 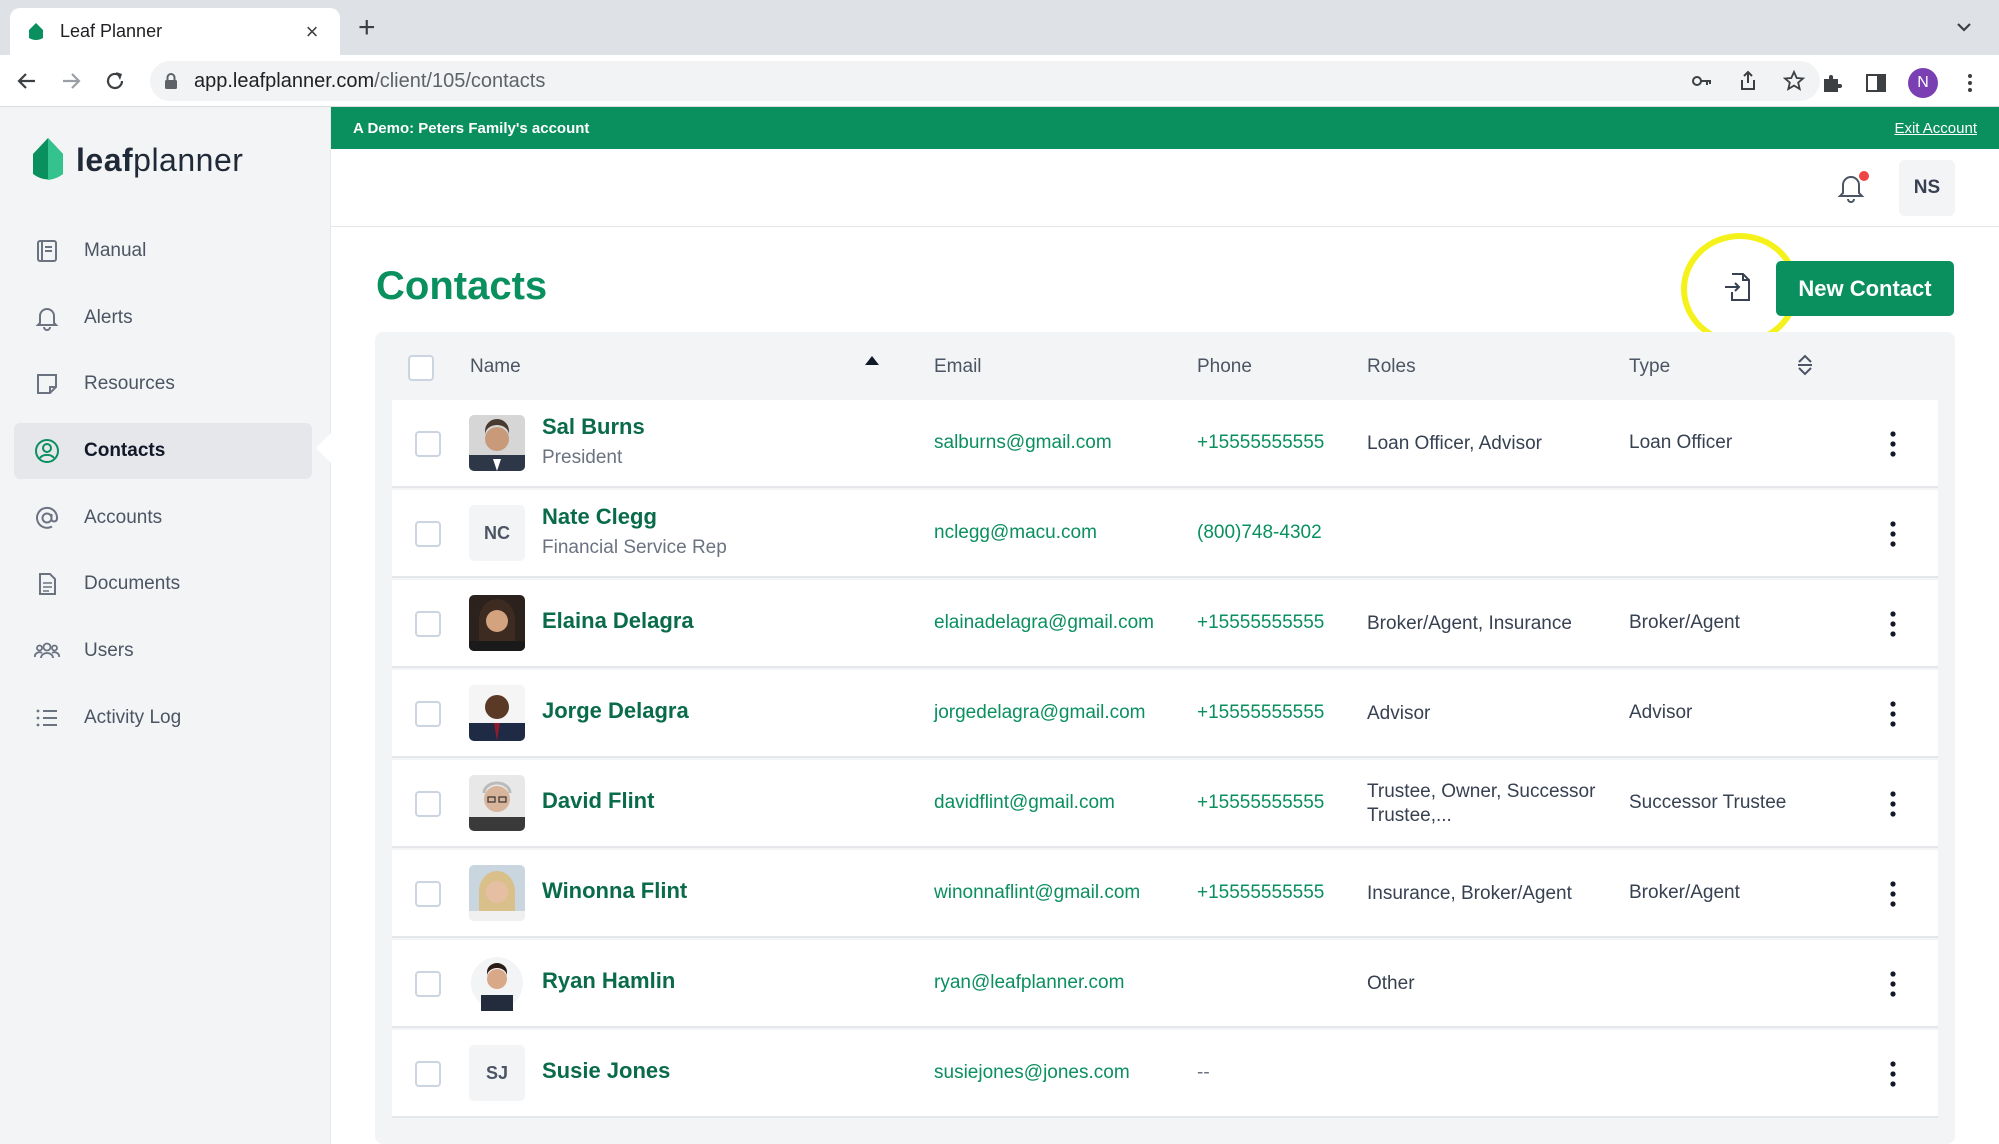 What do you see at coordinates (312, 32) in the screenshot?
I see `tab-close-icon: ×` at bounding box center [312, 32].